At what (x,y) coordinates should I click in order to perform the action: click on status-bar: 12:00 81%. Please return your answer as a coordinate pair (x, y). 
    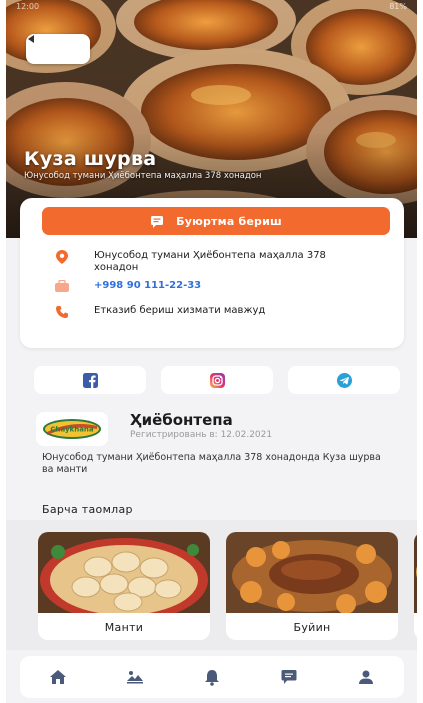
    Looking at the image, I should click on (211, 7).